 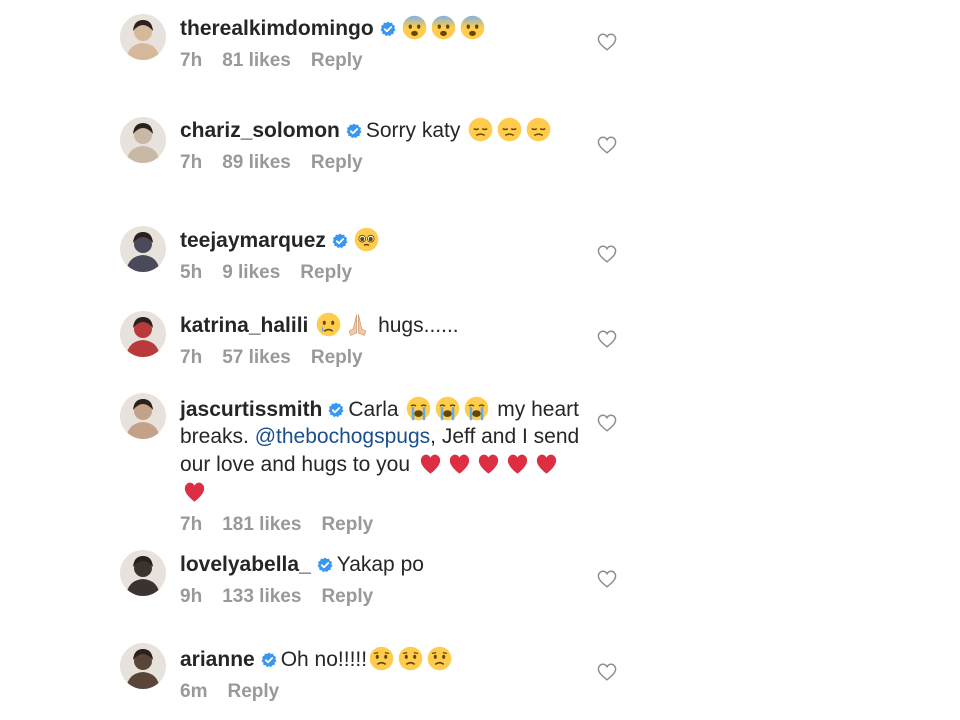 I want to click on folded-hands-icon, so click(x=357, y=324).